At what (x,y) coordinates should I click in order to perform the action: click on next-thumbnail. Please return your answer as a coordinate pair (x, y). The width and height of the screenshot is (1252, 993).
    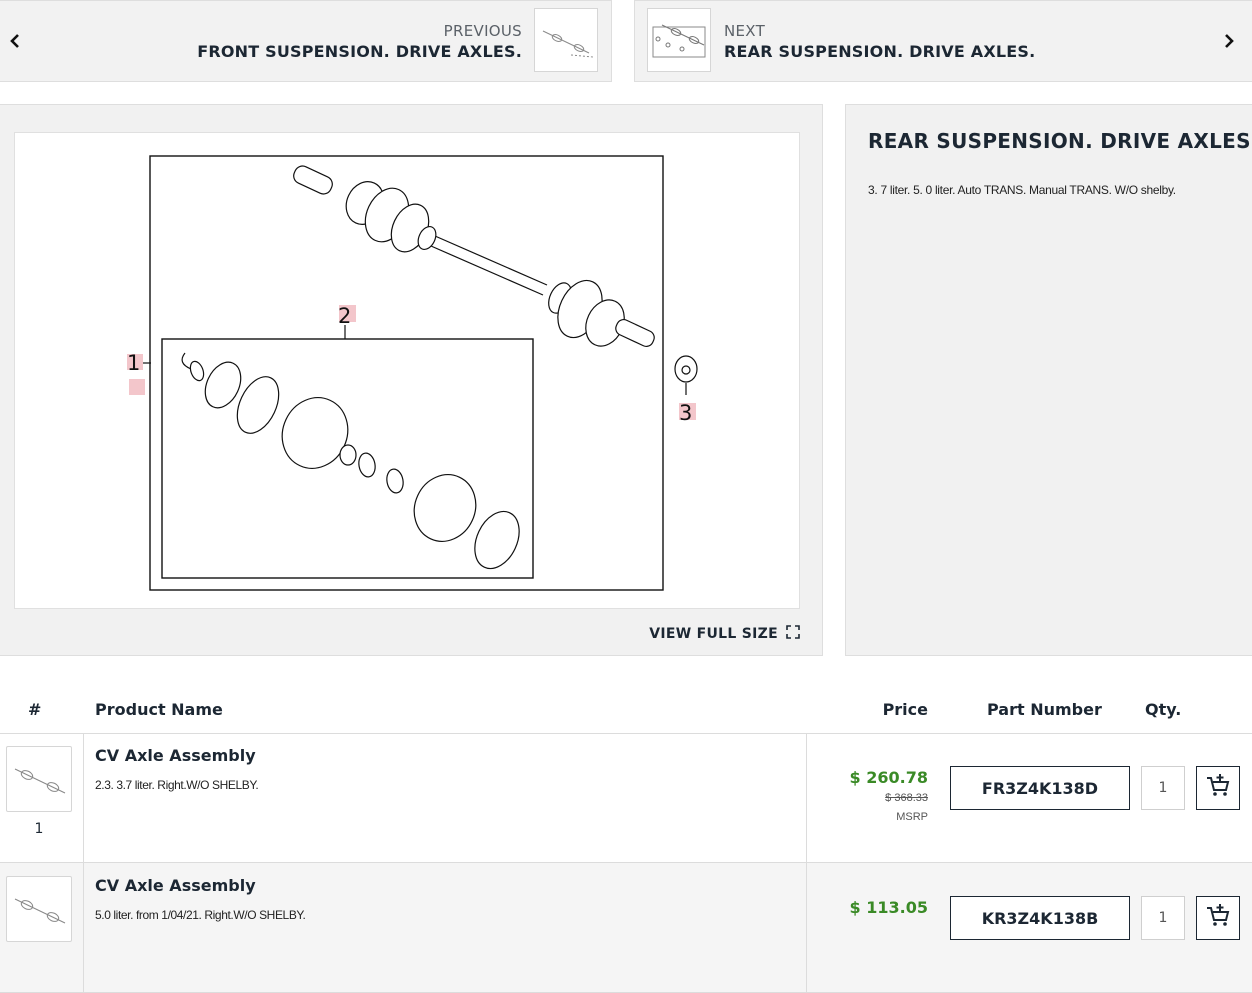
    Looking at the image, I should click on (679, 40).